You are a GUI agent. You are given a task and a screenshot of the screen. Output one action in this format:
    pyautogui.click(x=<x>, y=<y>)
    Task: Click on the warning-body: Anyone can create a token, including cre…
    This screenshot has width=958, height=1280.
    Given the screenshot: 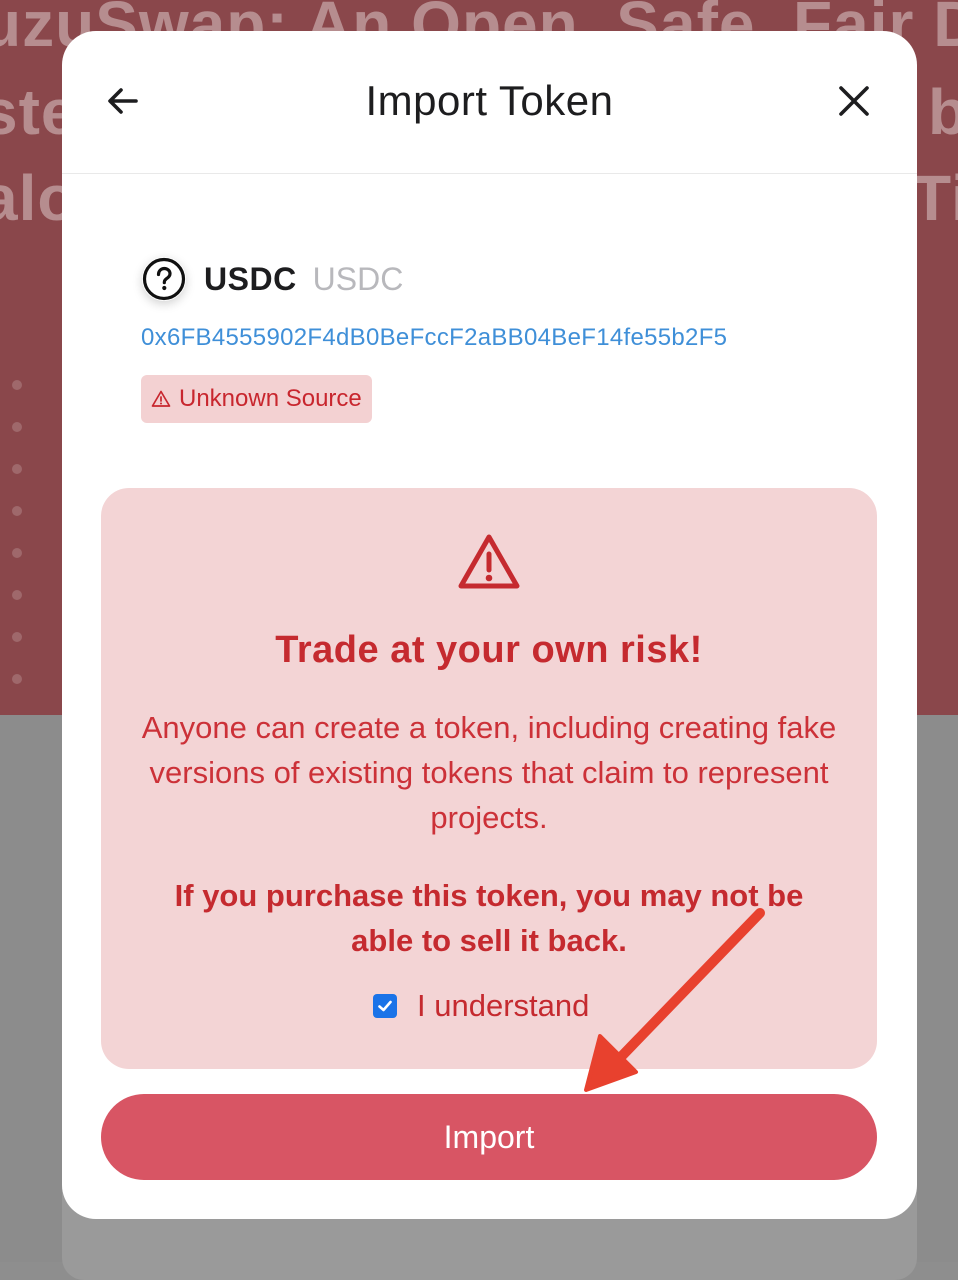 What is the action you would take?
    pyautogui.click(x=489, y=772)
    